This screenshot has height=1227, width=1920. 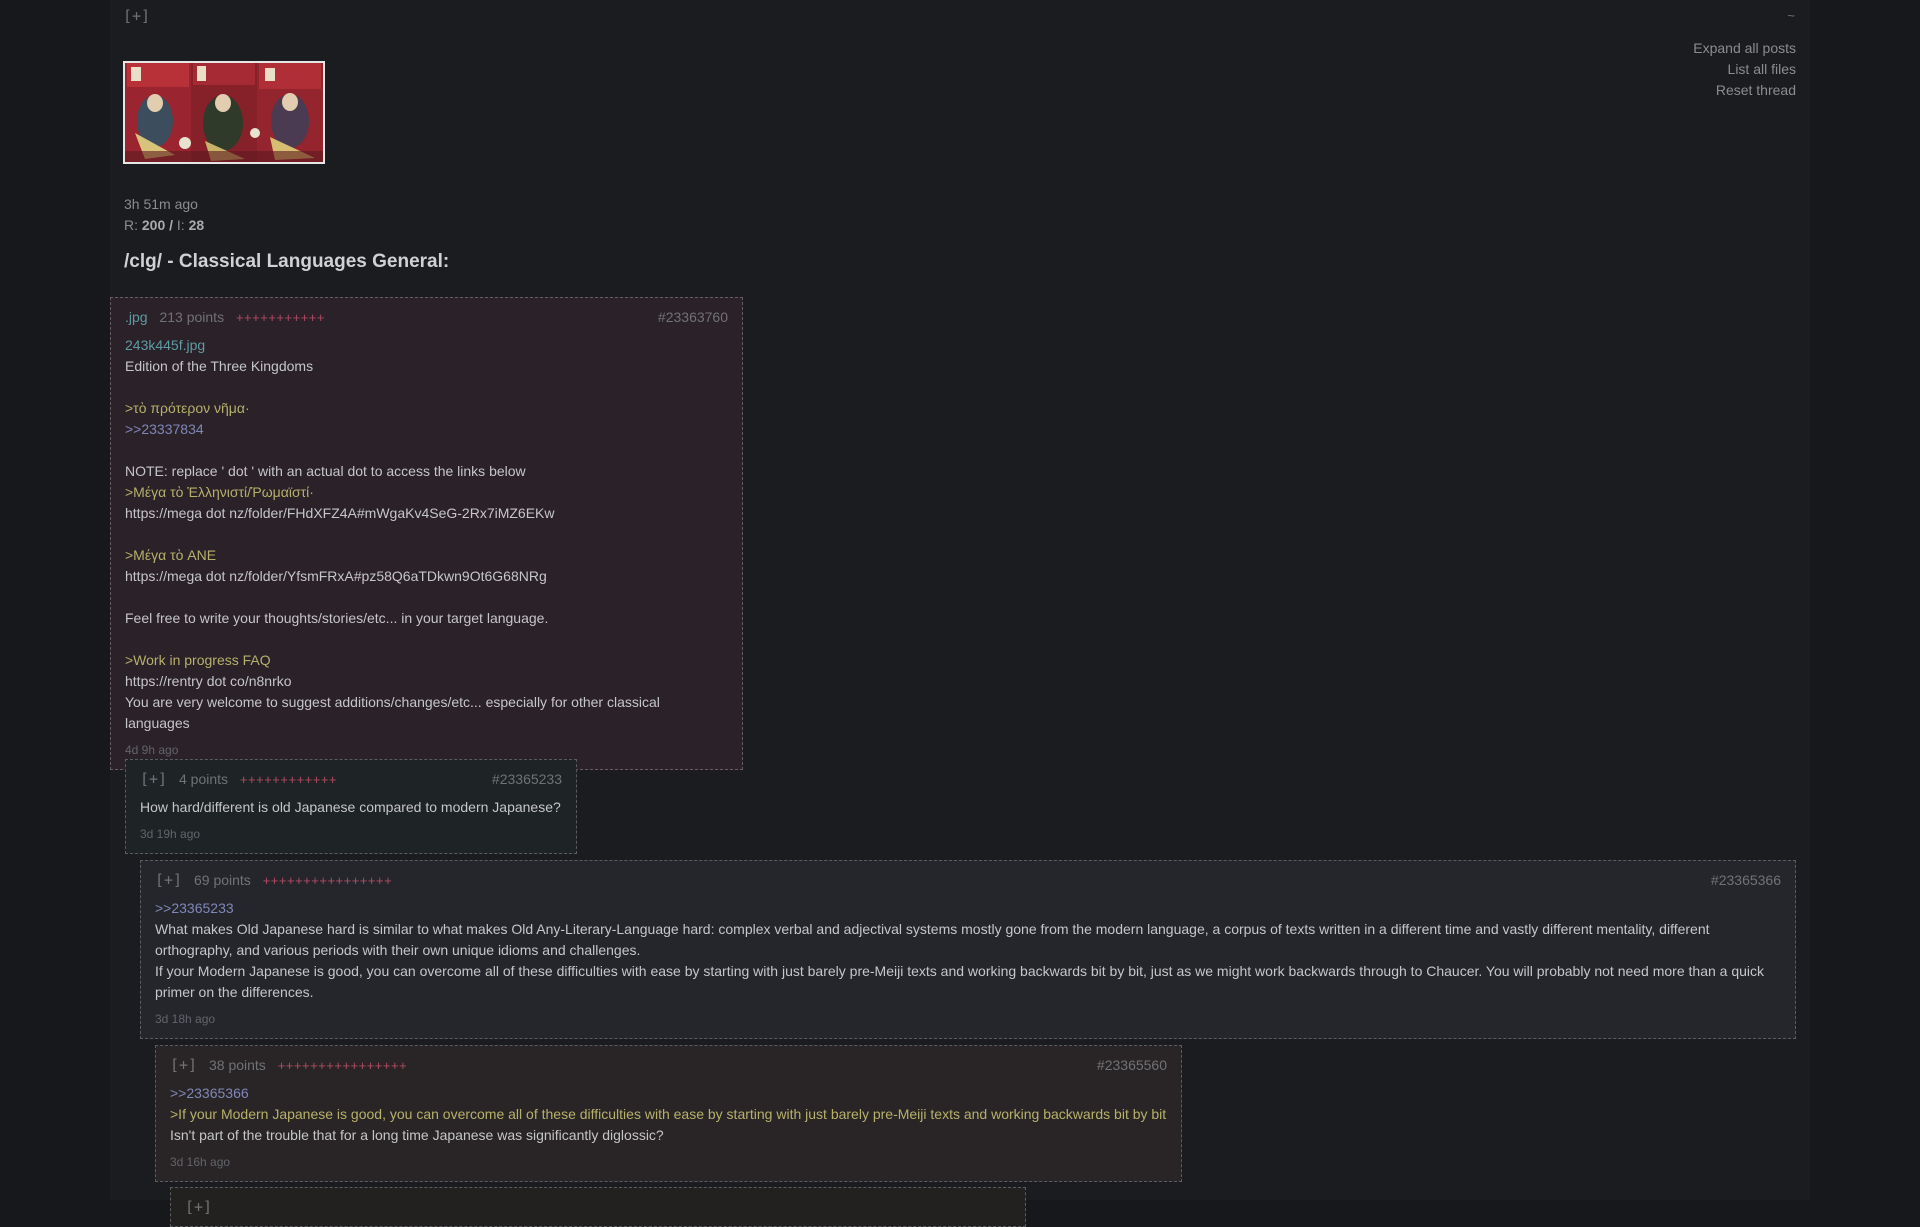 I want to click on tilde-link: ~, so click(x=1791, y=15).